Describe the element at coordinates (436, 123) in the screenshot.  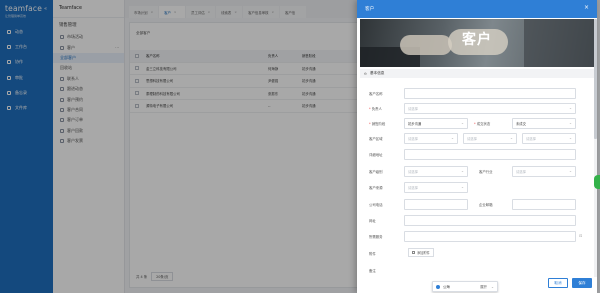
I see `sales-stage-select: 初步沟通 ⌄` at that location.